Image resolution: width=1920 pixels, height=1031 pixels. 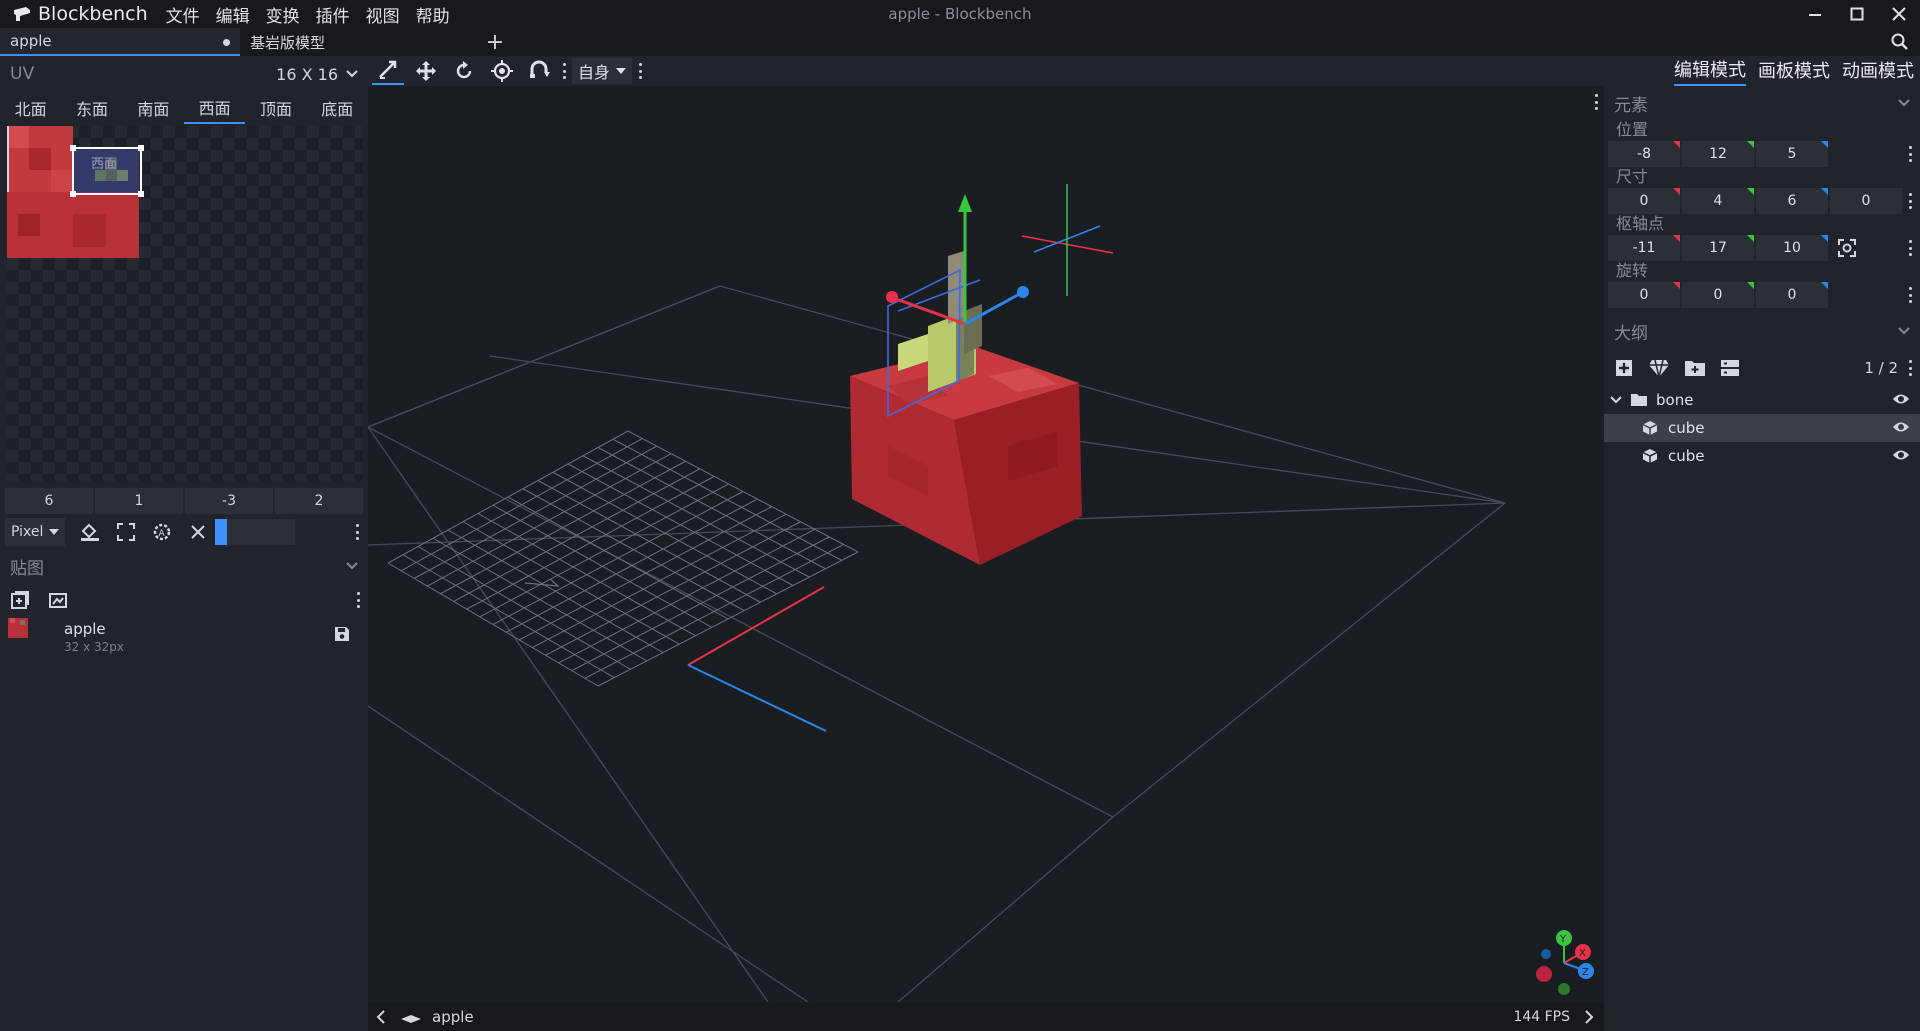 What do you see at coordinates (1565, 962) in the screenshot?
I see `orientation-gizmo: Y X Z` at bounding box center [1565, 962].